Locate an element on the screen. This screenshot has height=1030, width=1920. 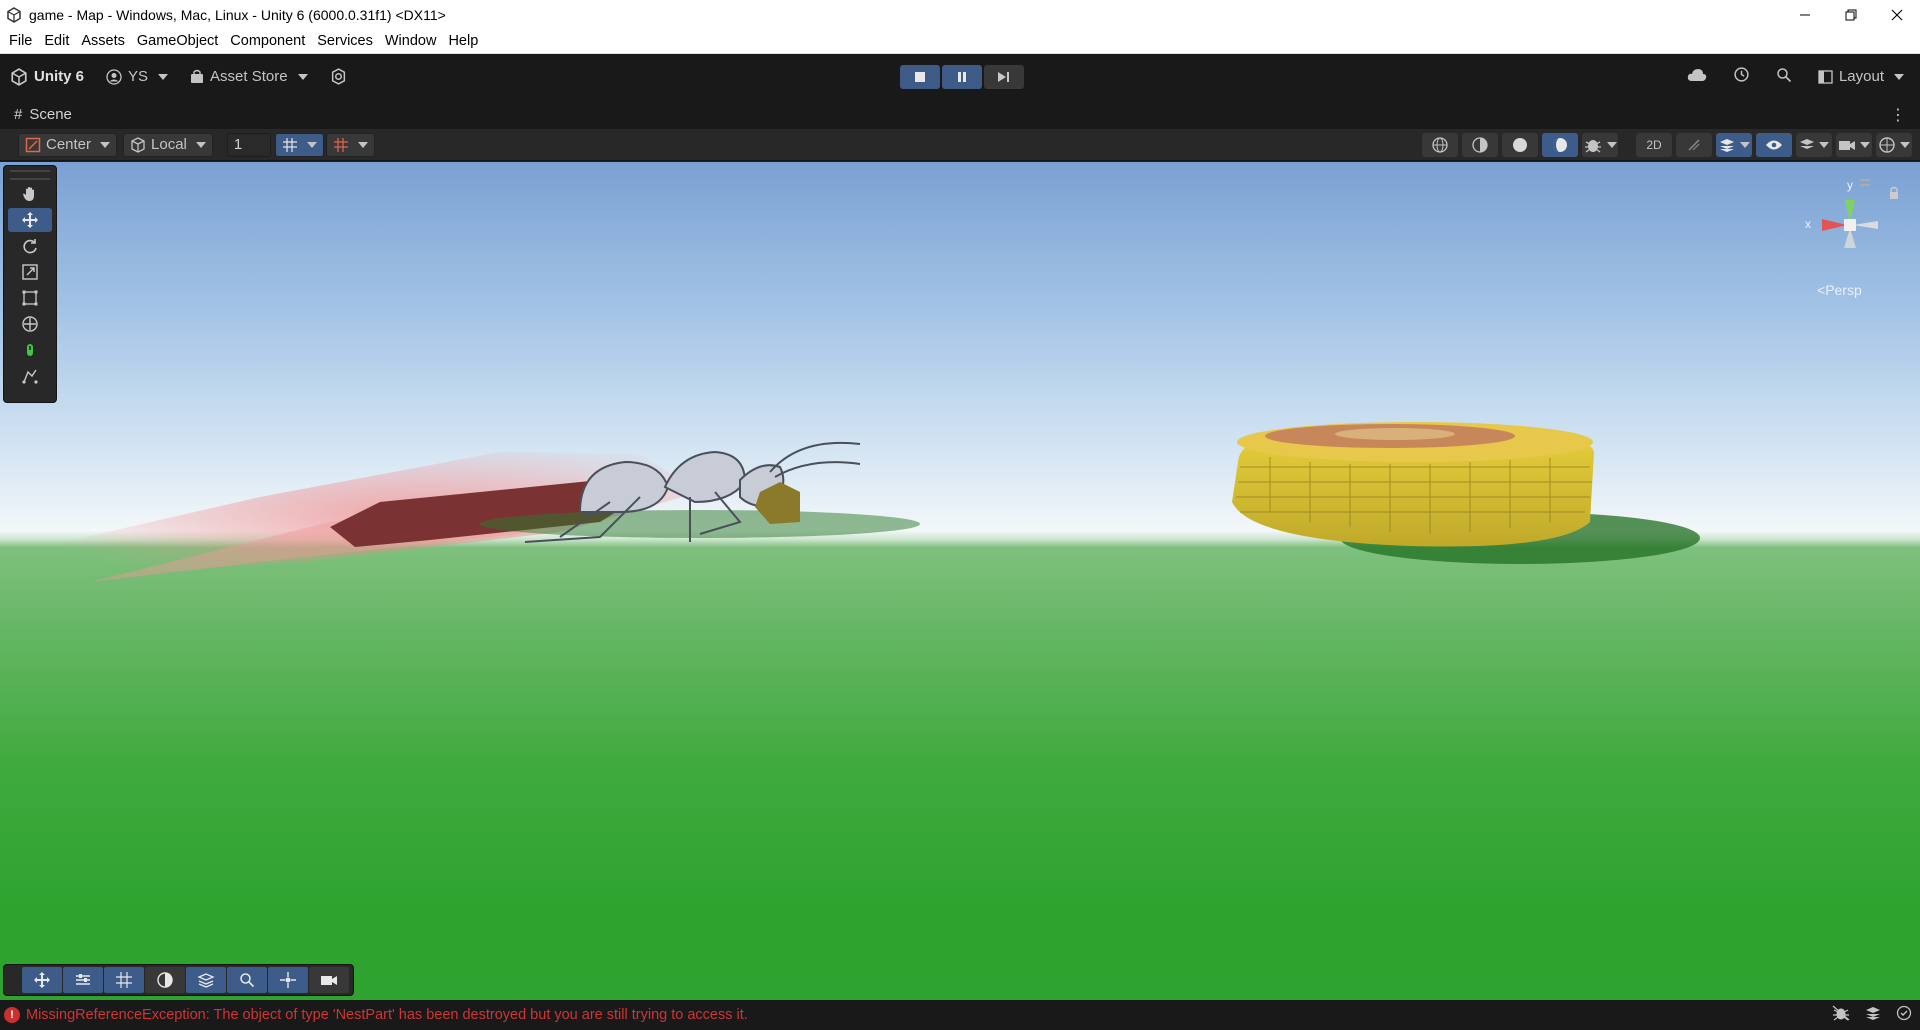
rotate-icon is located at coordinates (30, 246).